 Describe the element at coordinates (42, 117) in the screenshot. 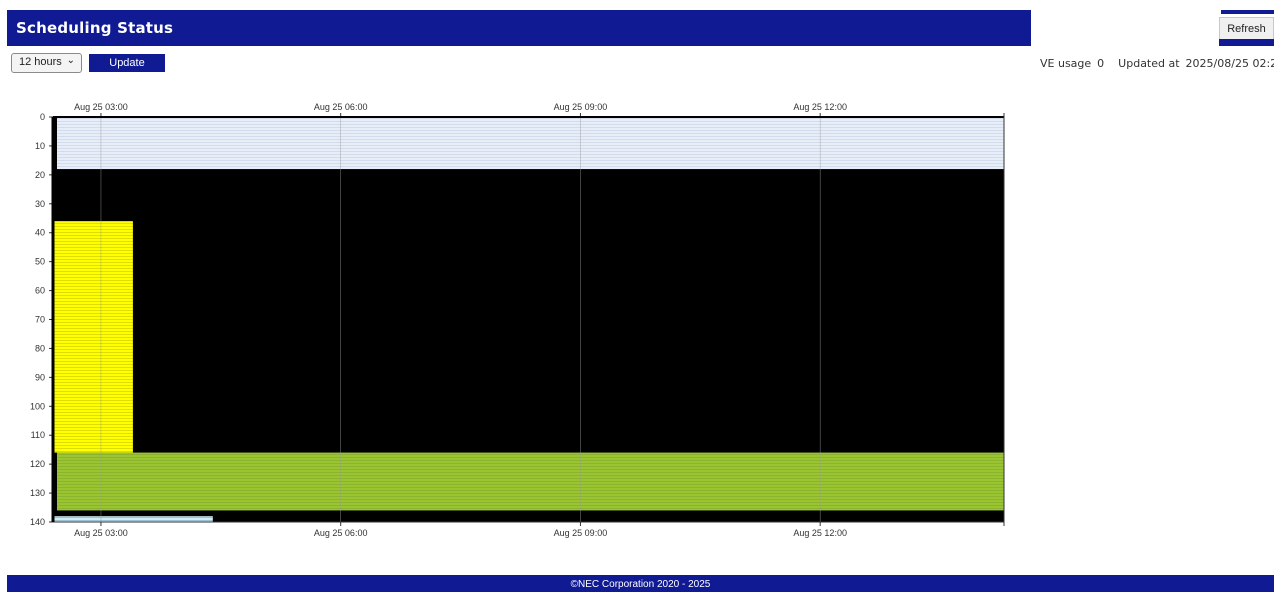

I see `y-tick-label: 0` at that location.